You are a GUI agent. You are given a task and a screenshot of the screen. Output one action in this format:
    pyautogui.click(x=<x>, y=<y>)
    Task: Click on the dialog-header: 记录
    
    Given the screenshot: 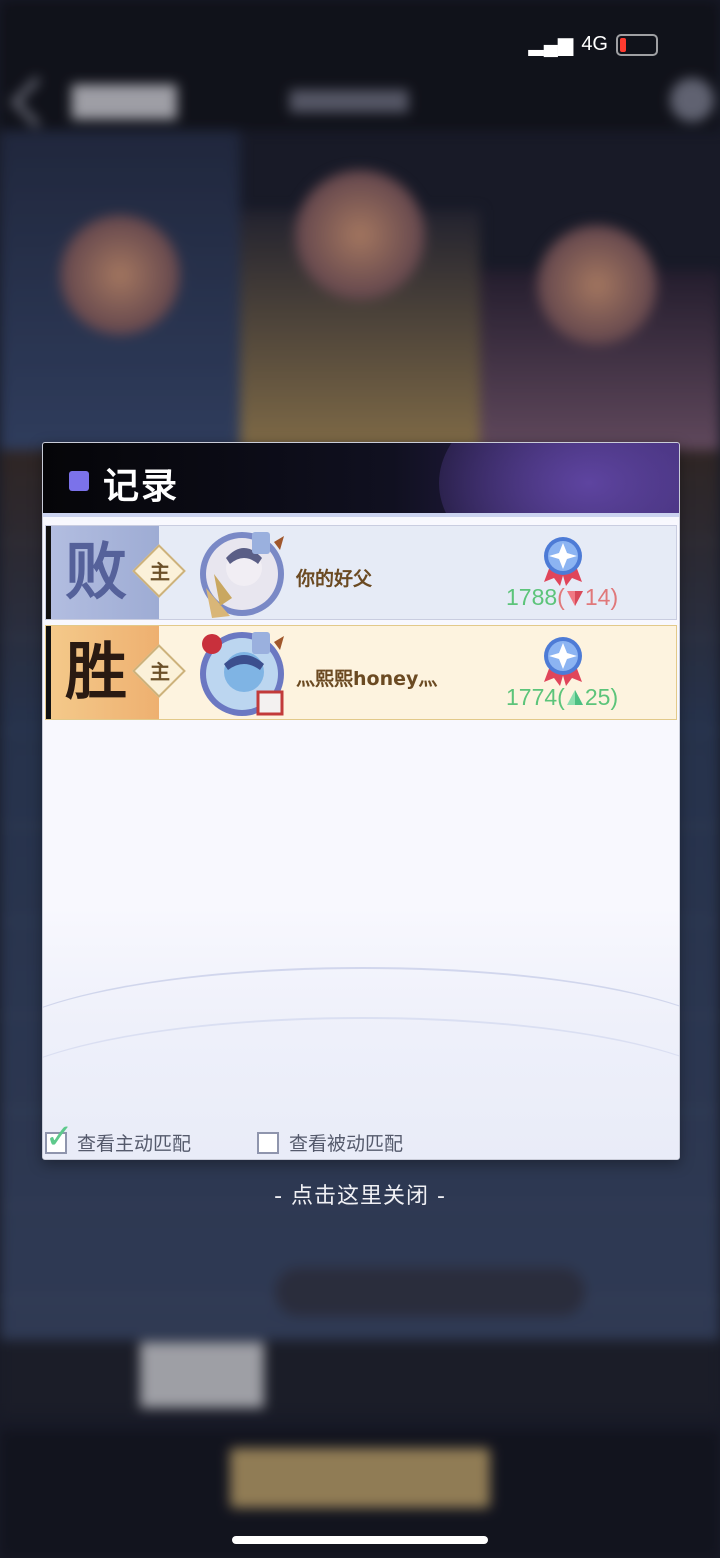 What is the action you would take?
    pyautogui.click(x=361, y=480)
    